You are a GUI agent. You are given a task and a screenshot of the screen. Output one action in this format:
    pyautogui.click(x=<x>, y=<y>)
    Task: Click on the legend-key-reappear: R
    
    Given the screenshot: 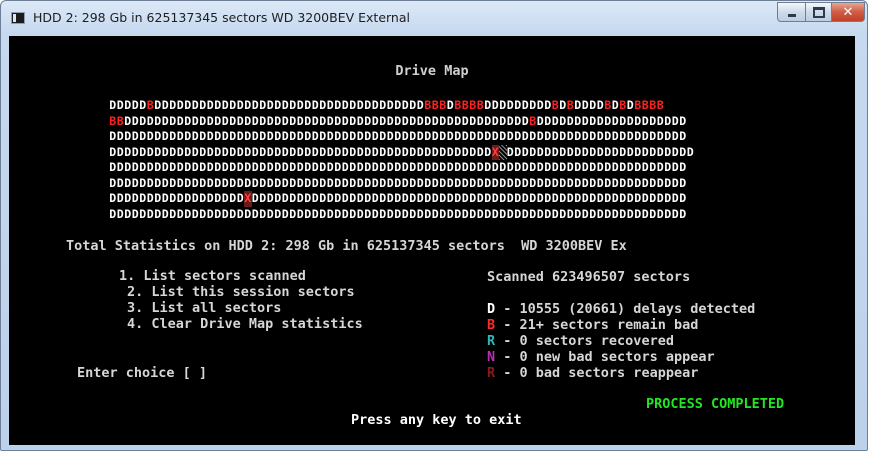 What is the action you would take?
    pyautogui.click(x=491, y=373)
    